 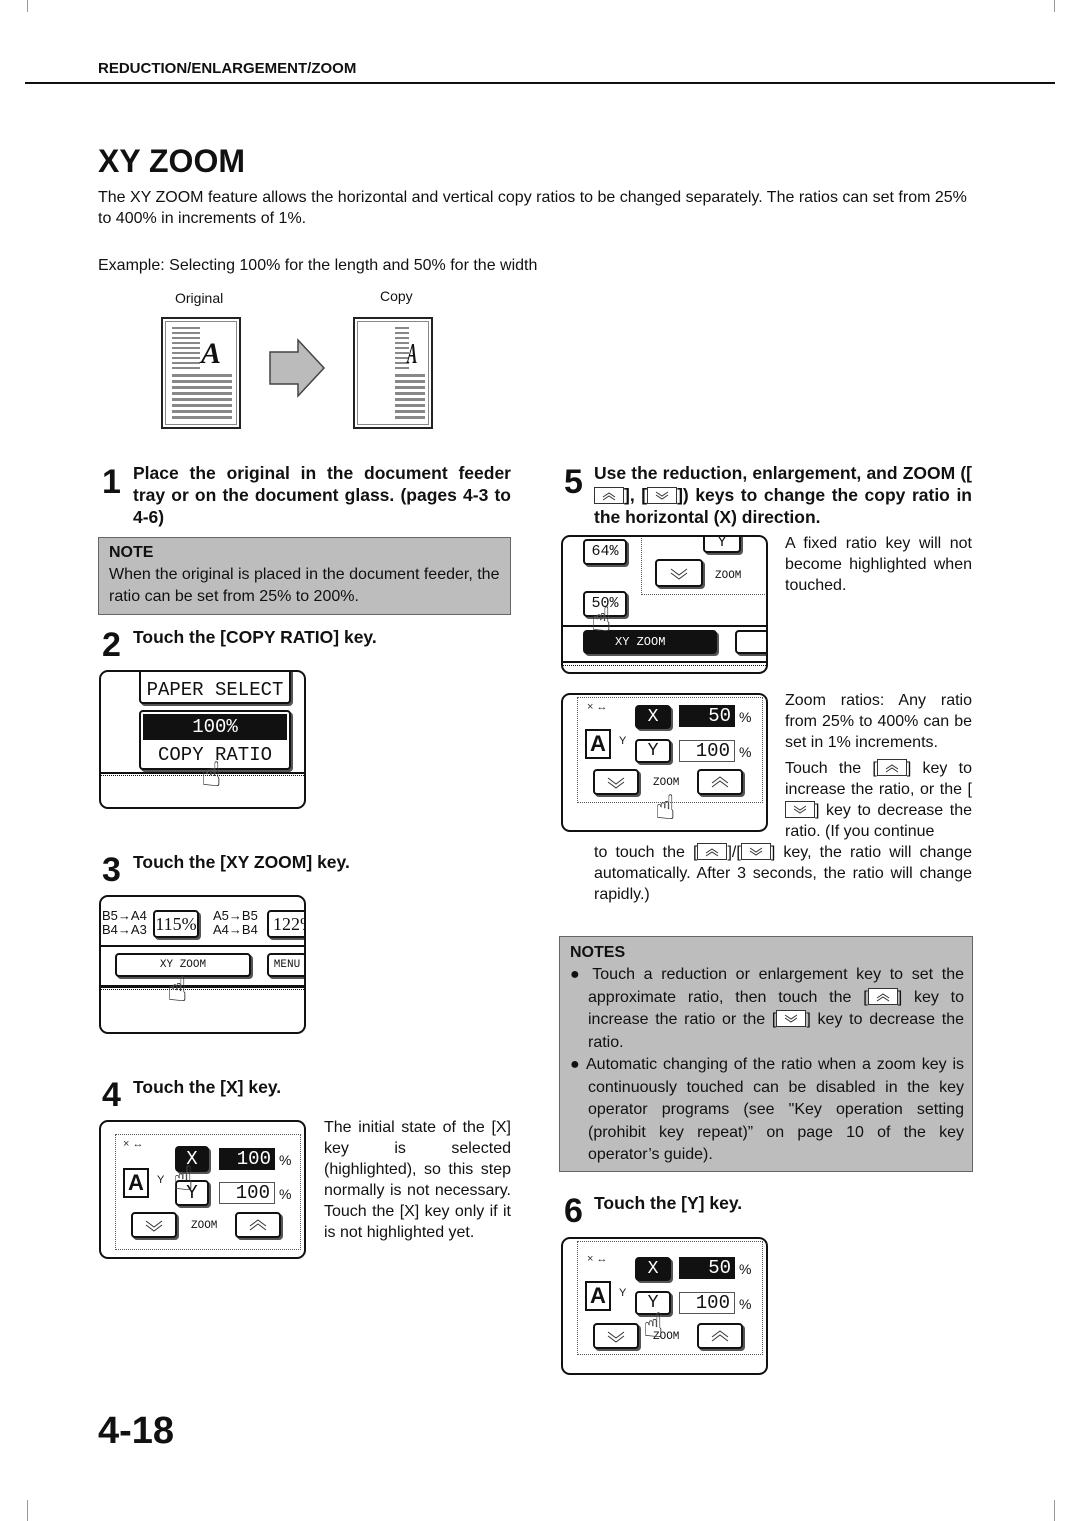 What do you see at coordinates (202, 1189) in the screenshot?
I see `xy-zoom-panel: × ↔ A Y X 100 % Y 100 % ZOOM ☝` at bounding box center [202, 1189].